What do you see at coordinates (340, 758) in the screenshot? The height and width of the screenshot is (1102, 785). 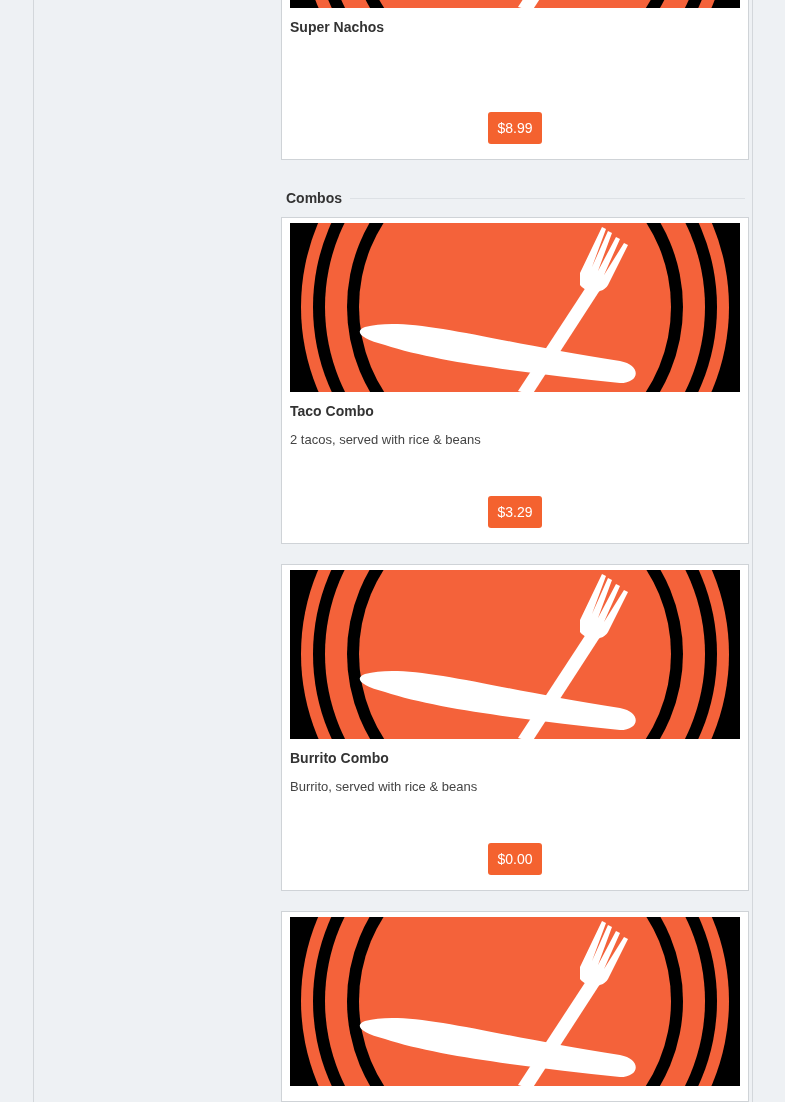 I see `item-title: Burrito Combo` at bounding box center [340, 758].